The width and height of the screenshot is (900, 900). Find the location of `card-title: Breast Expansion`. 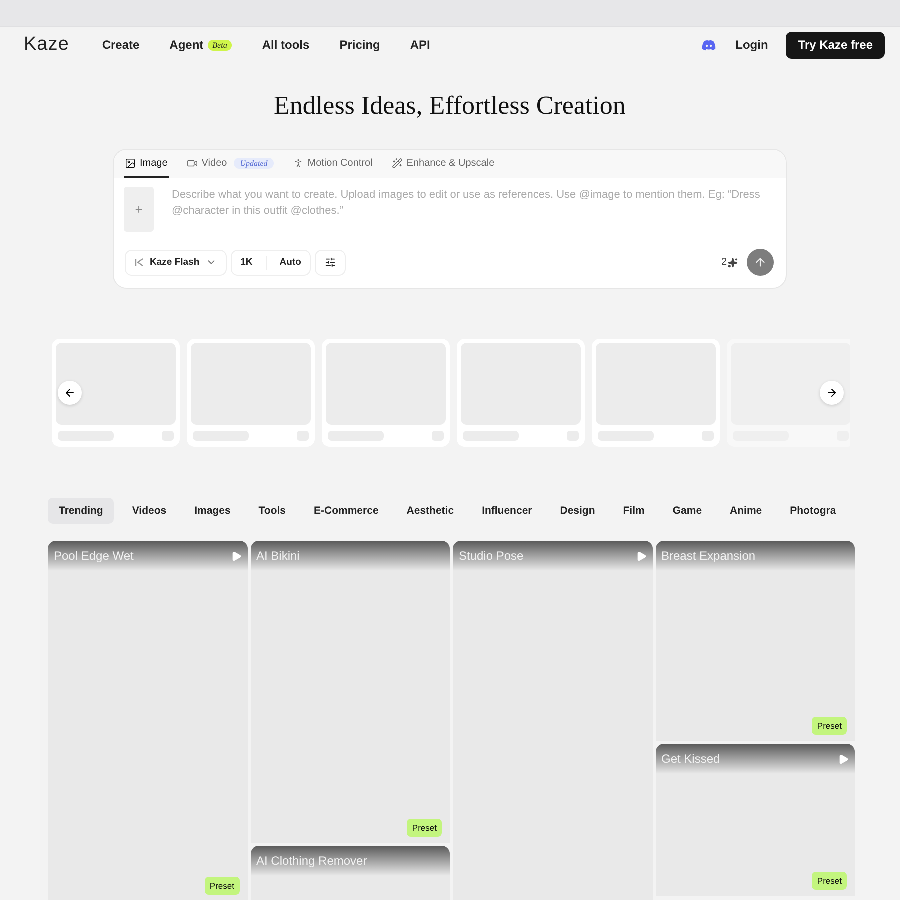

card-title: Breast Expansion is located at coordinates (709, 556).